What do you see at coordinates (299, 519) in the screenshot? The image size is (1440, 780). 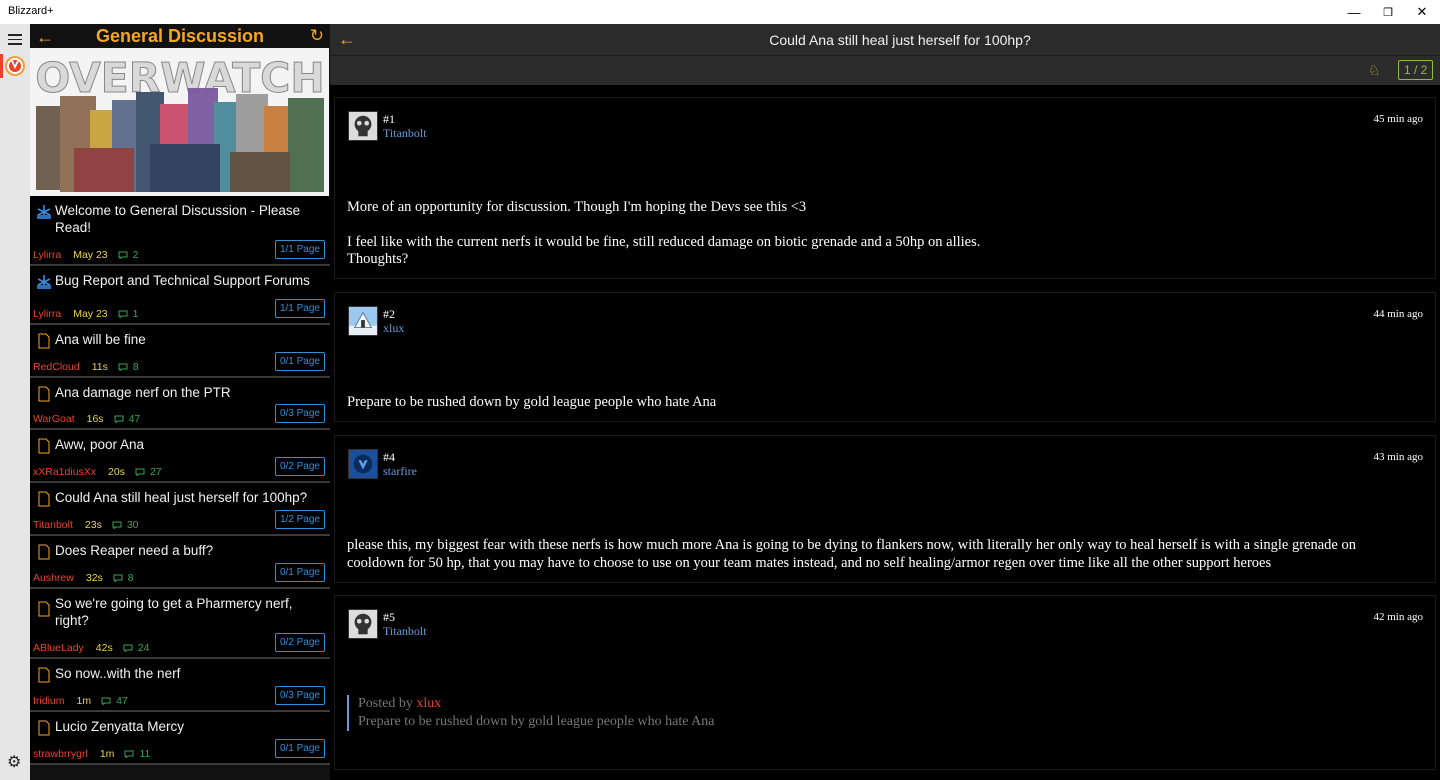 I see `page-button: 1/2 Page` at bounding box center [299, 519].